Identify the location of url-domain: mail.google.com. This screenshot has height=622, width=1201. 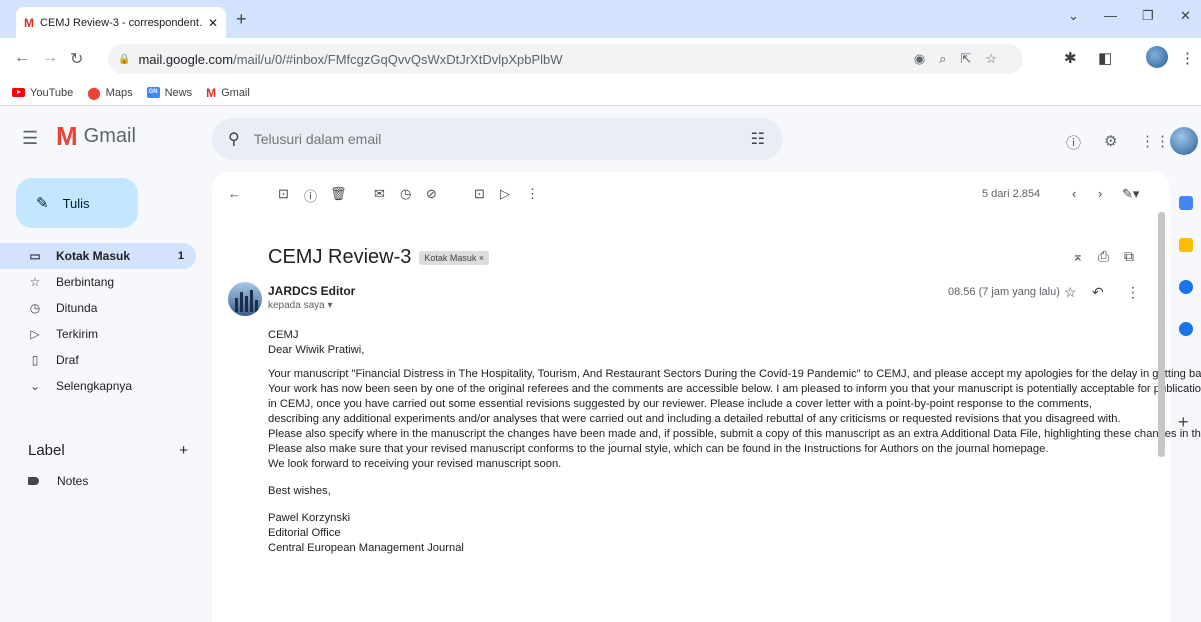
(186, 59).